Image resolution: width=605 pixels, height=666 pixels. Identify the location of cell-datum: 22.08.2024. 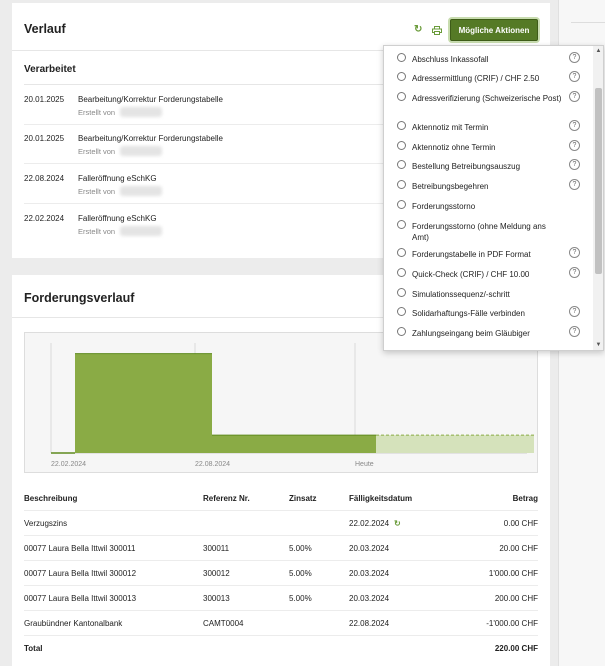
(369, 623).